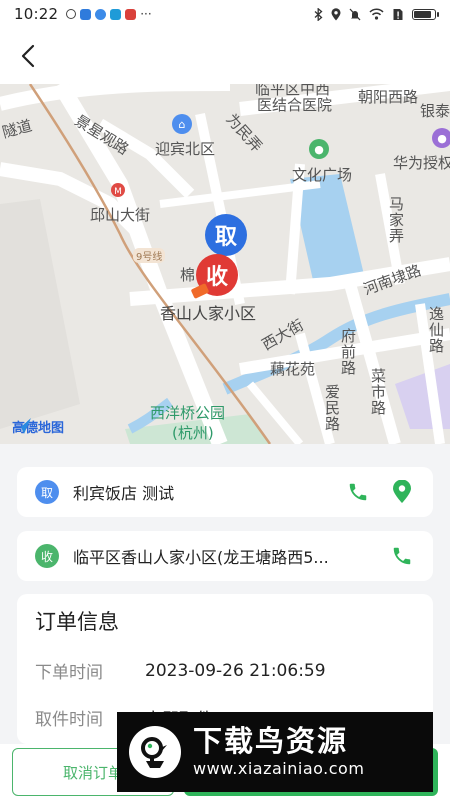 Image resolution: width=450 pixels, height=800 pixels. Describe the element at coordinates (332, 408) in the screenshot. I see `map-label-road-aimin: 爱民路` at that location.